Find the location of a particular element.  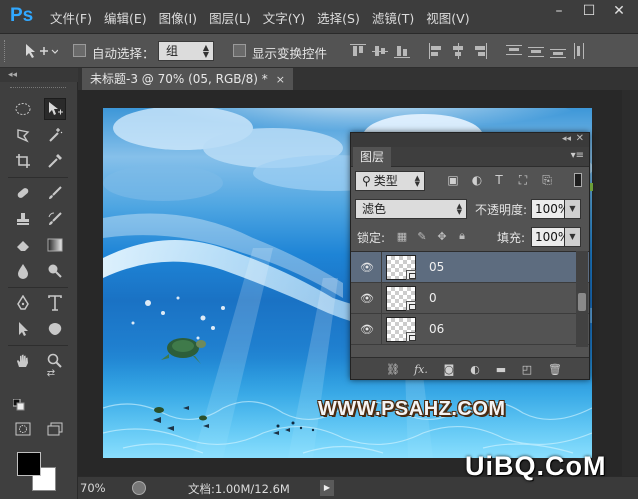

folder-icon: ▬ is located at coordinates (501, 369).